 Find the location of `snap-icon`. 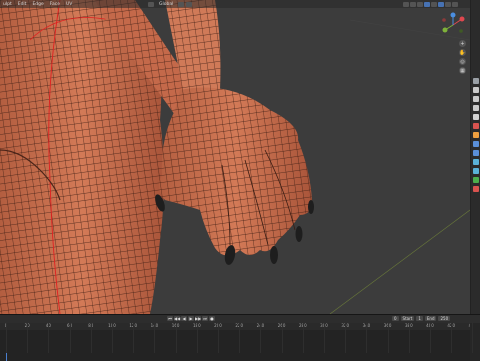

snap-icon is located at coordinates (181, 4).